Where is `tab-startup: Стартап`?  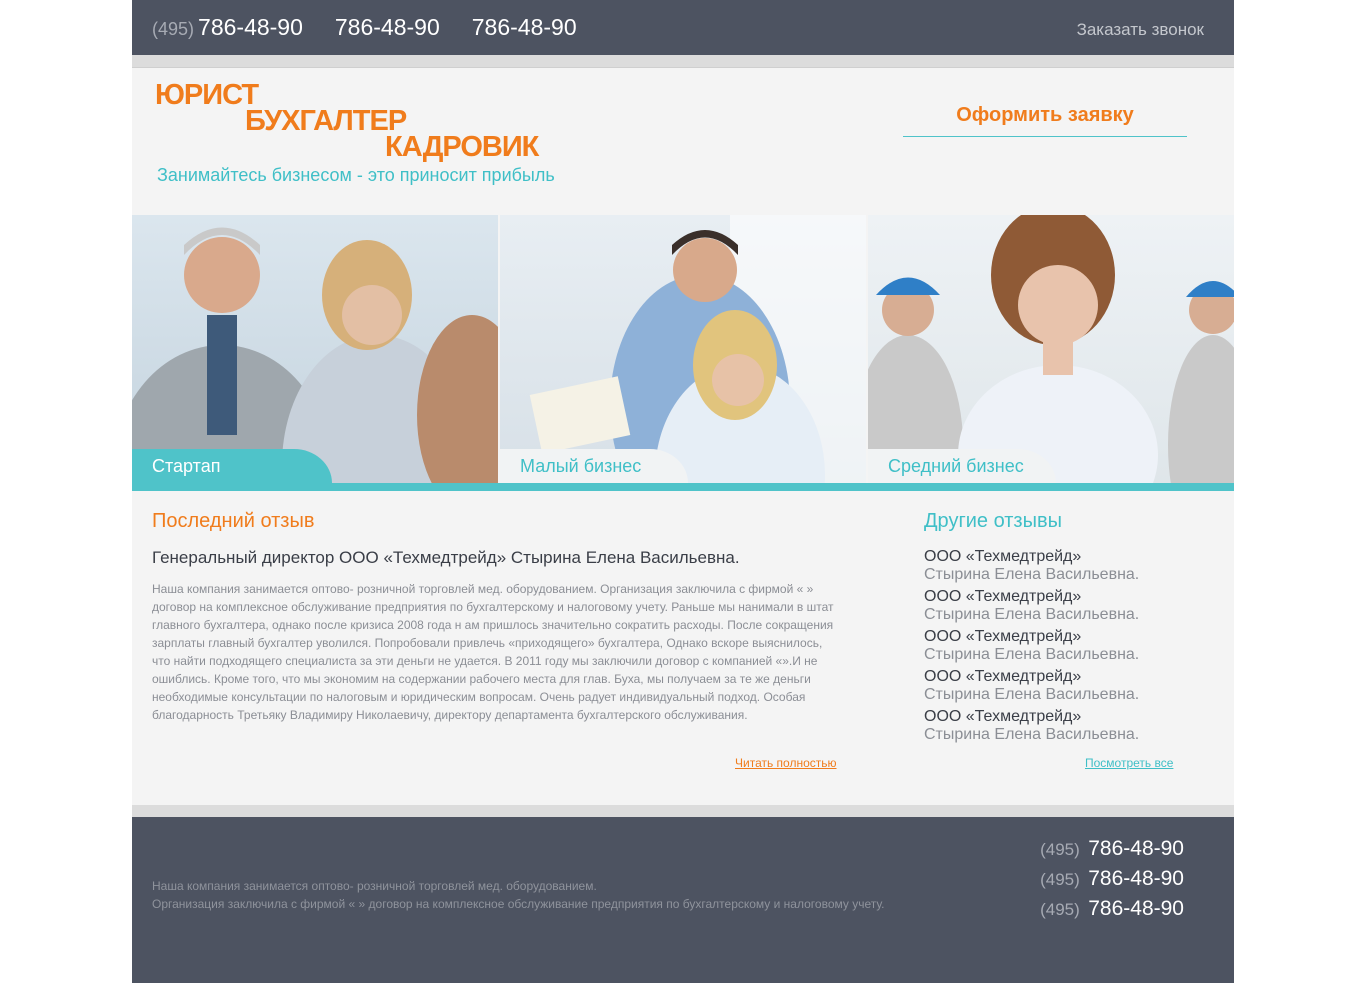
tab-startup: Стартап is located at coordinates (232, 466).